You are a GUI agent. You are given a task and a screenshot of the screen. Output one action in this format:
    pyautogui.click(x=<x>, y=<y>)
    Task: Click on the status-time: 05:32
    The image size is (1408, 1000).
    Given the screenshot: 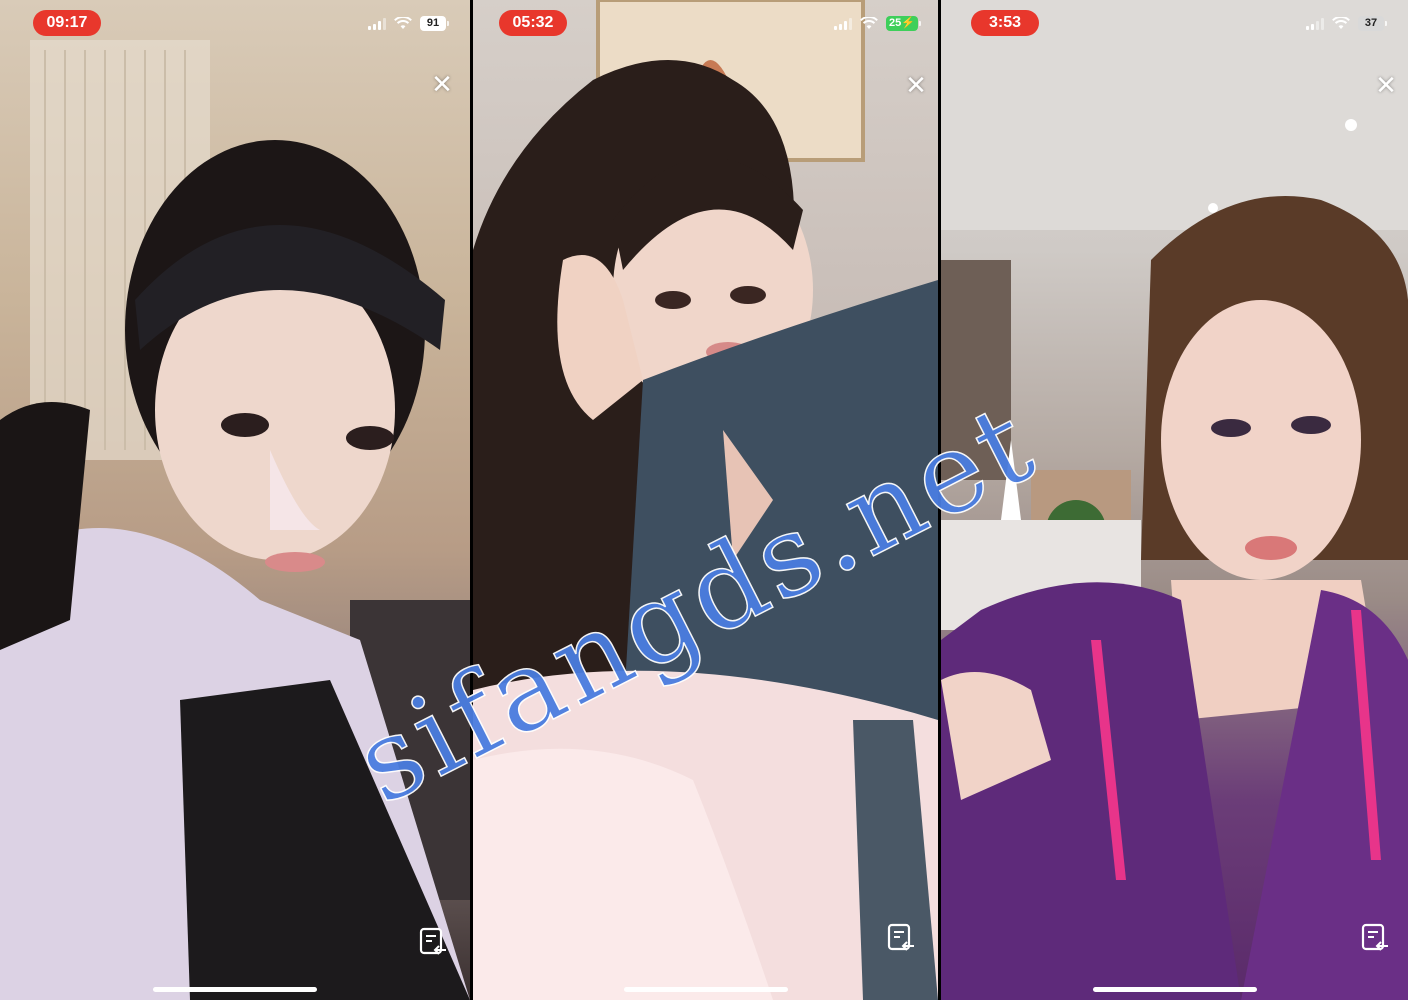 What is the action you would take?
    pyautogui.click(x=533, y=23)
    